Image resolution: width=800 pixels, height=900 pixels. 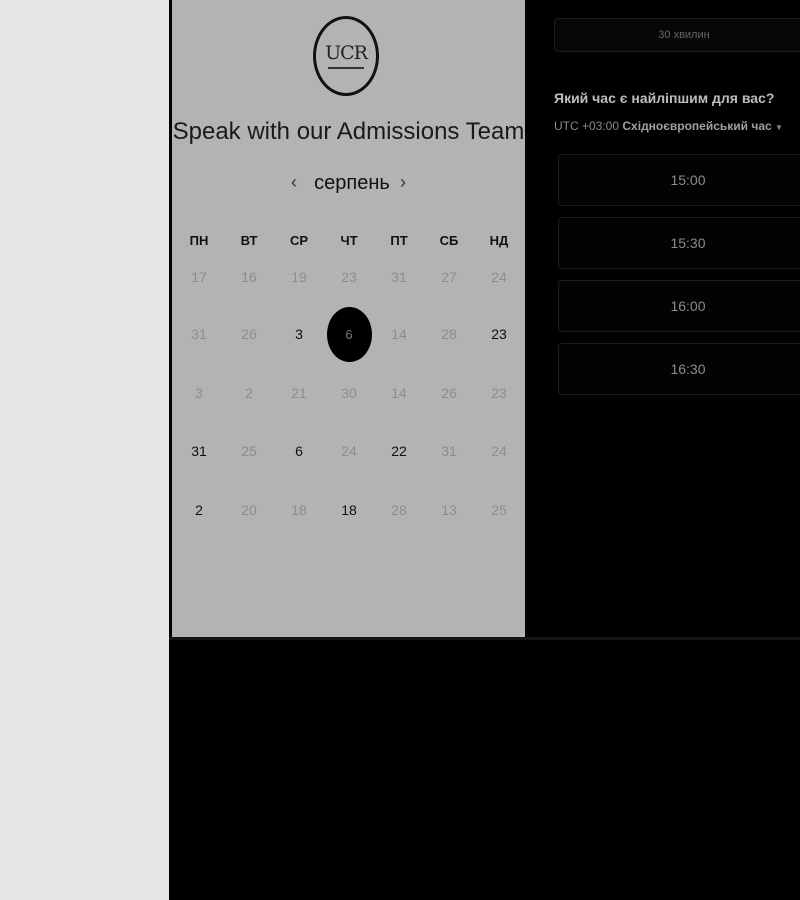 I want to click on weekday-label: ВТ, so click(x=249, y=240).